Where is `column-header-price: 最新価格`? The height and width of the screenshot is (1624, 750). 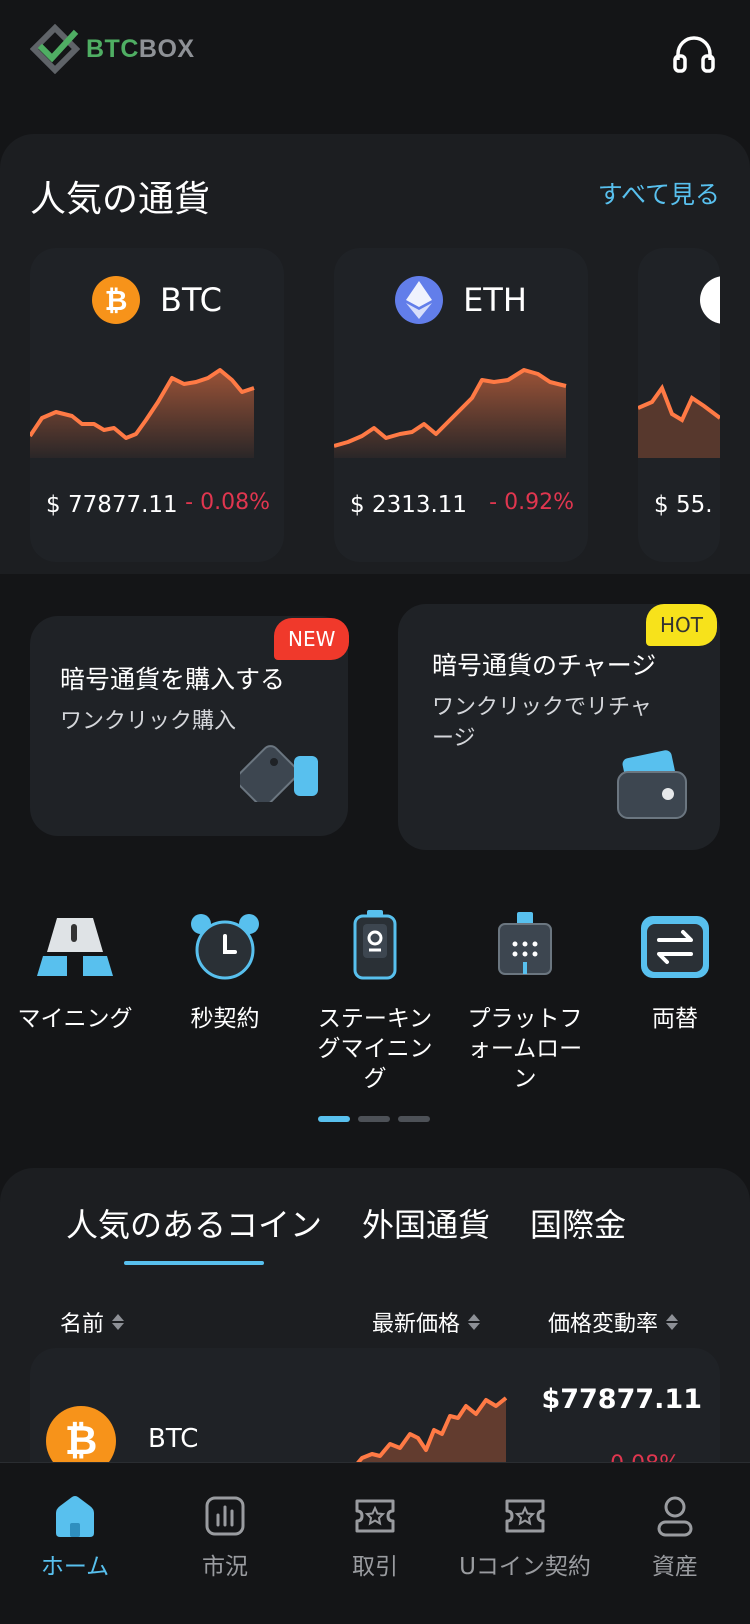 column-header-price: 最新価格 is located at coordinates (426, 1322).